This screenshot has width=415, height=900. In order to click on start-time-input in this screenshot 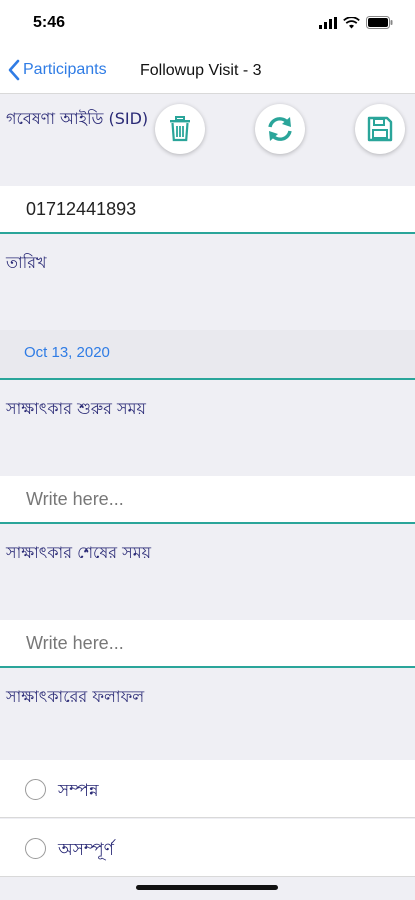, I will do `click(207, 499)`.